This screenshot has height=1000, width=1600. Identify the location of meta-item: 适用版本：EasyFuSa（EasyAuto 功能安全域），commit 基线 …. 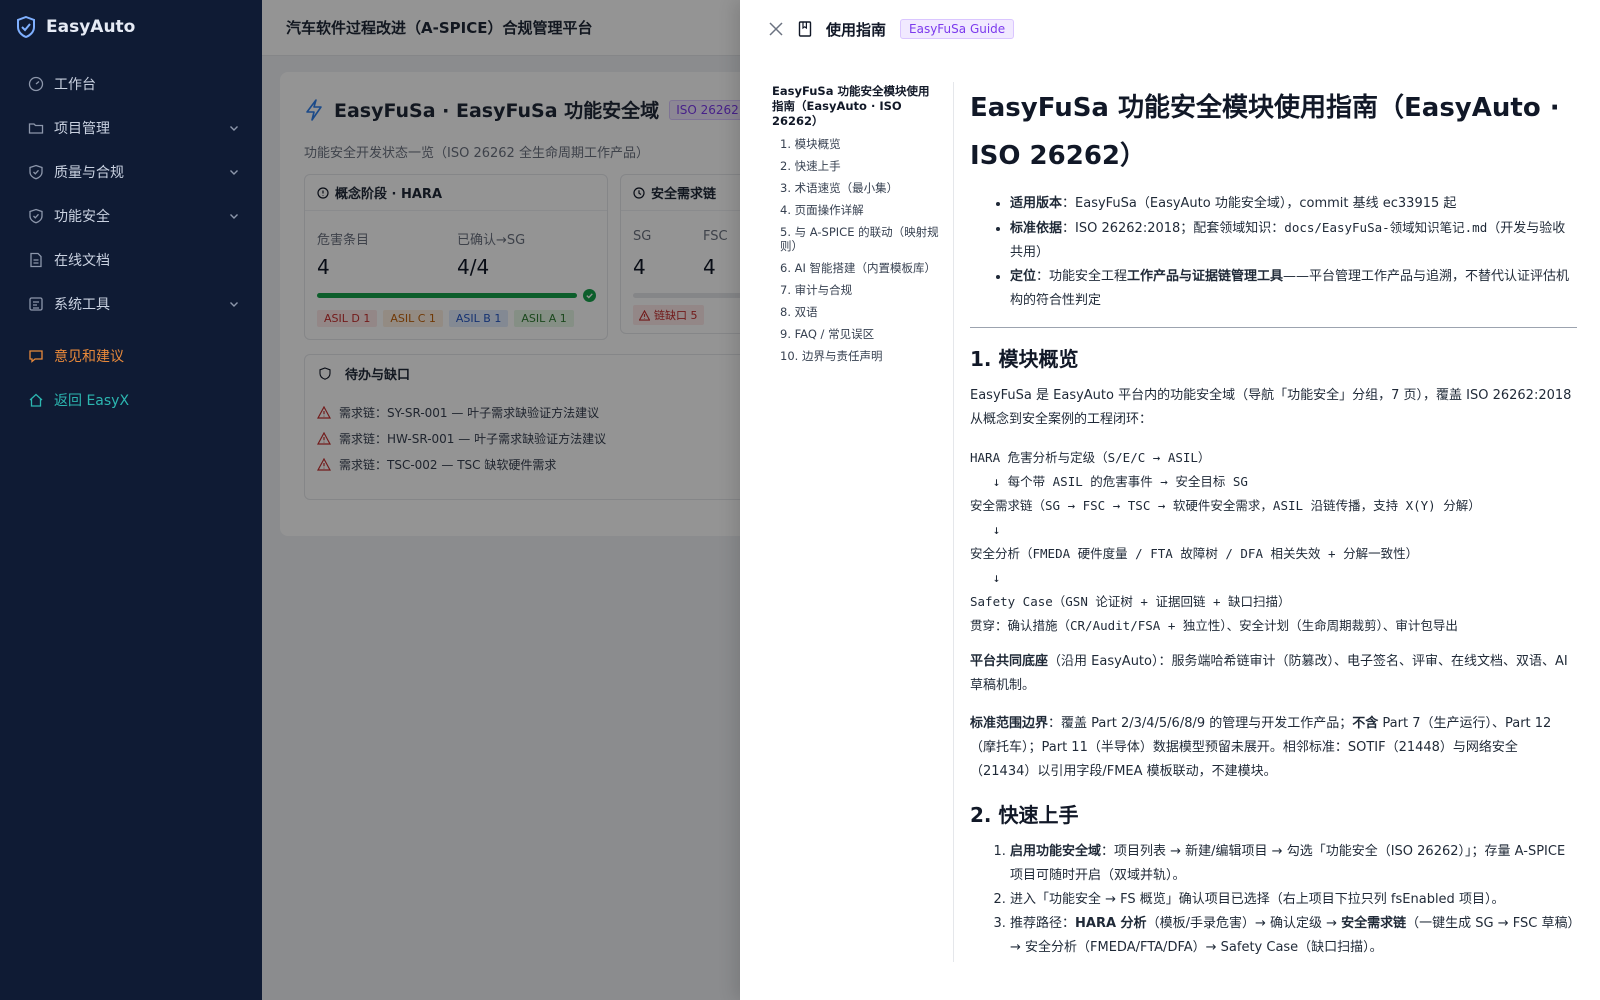
(1293, 204).